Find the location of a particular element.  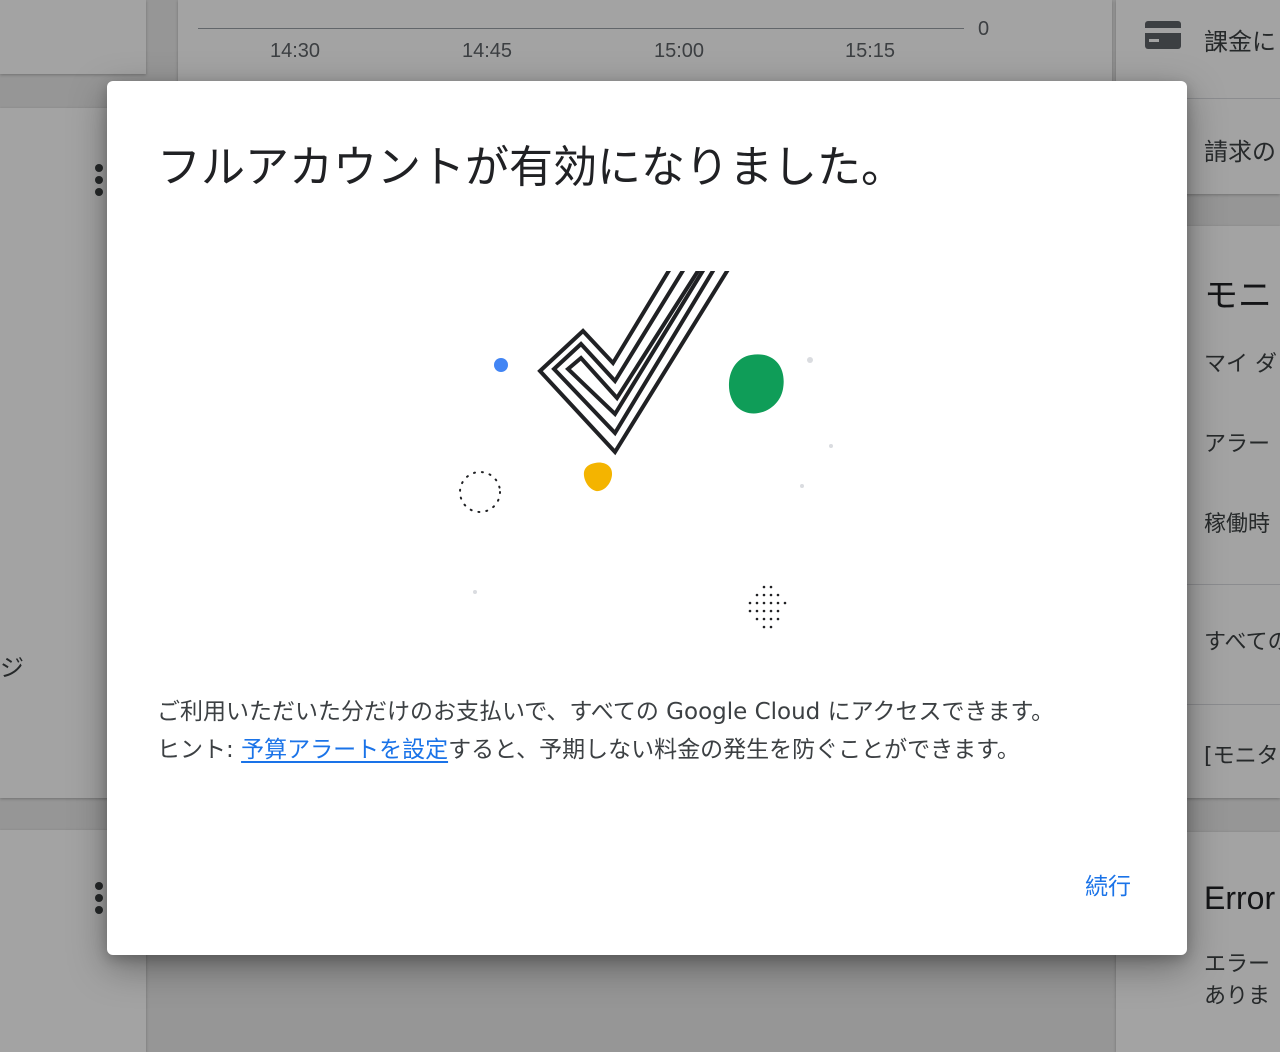

blue-dot-shape is located at coordinates (501, 365).